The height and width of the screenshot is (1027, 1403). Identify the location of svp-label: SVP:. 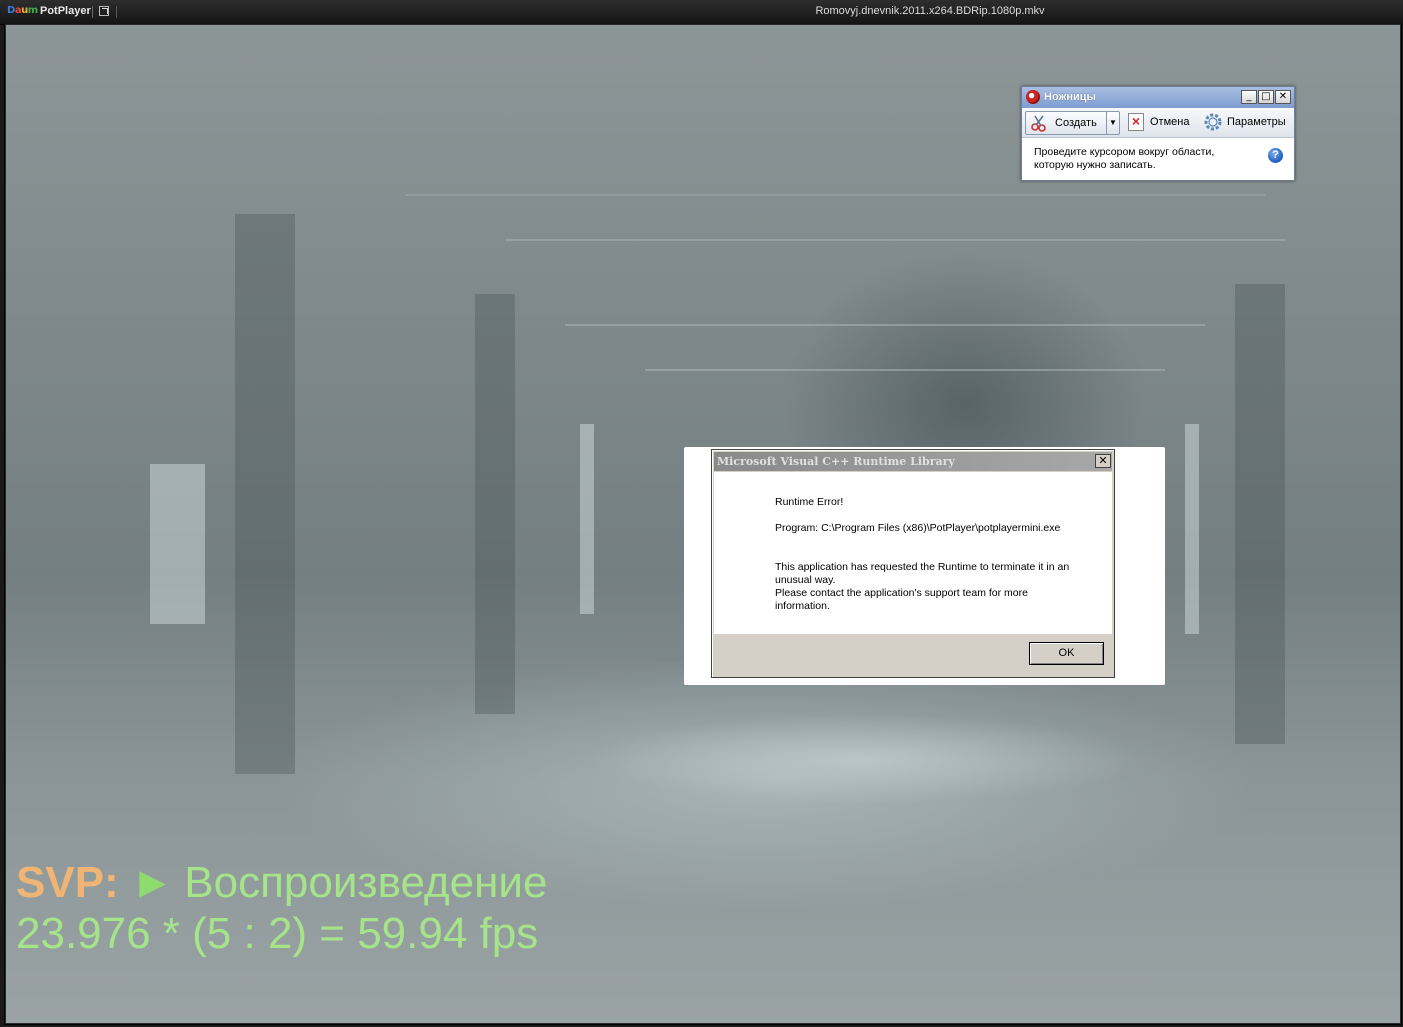
(67, 882).